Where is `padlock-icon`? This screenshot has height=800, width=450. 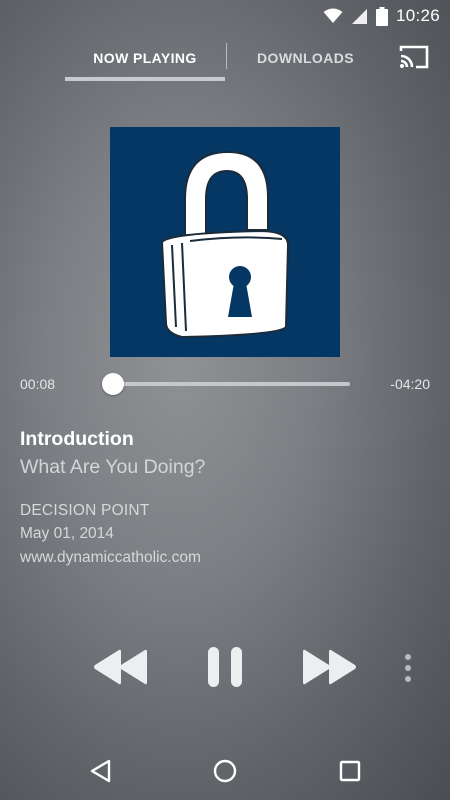
padlock-icon is located at coordinates (225, 244).